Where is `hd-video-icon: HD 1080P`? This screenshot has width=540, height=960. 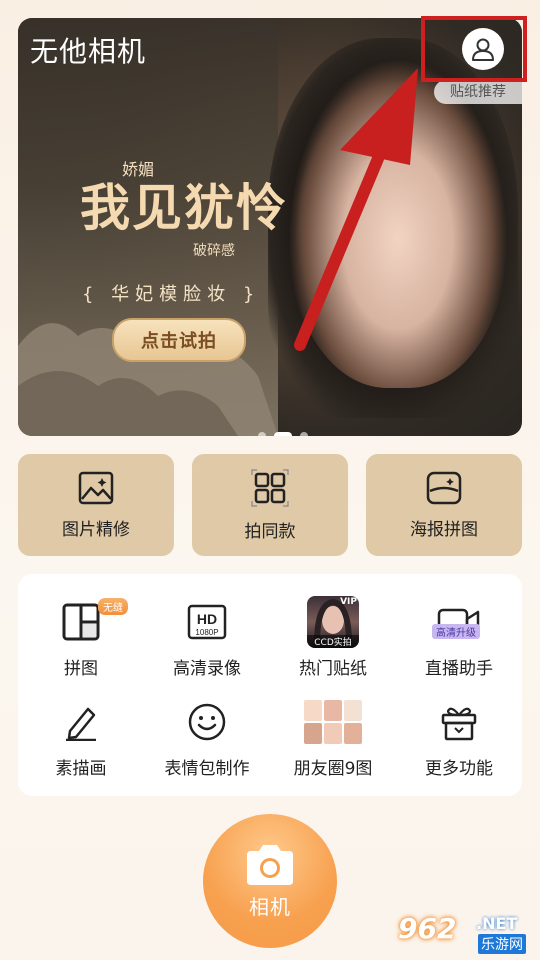
hd-video-icon: HD 1080P is located at coordinates (207, 622).